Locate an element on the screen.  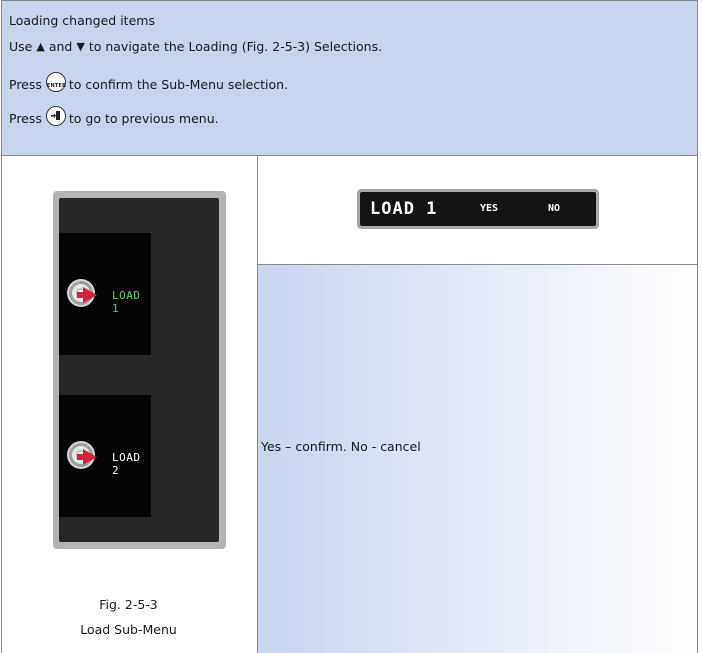
lcd-display: LOAD 1 YES NO is located at coordinates (478, 209).